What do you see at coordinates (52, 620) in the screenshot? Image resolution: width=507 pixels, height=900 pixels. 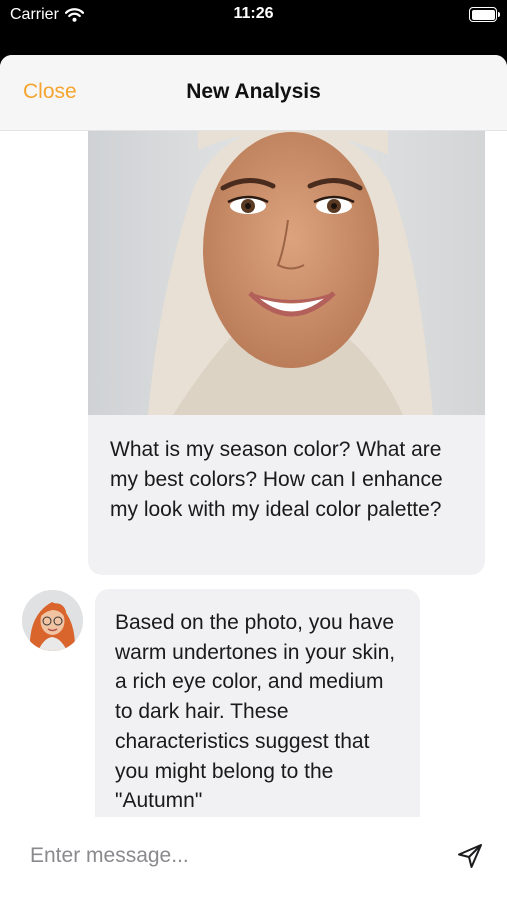 I see `assistant-avatar` at bounding box center [52, 620].